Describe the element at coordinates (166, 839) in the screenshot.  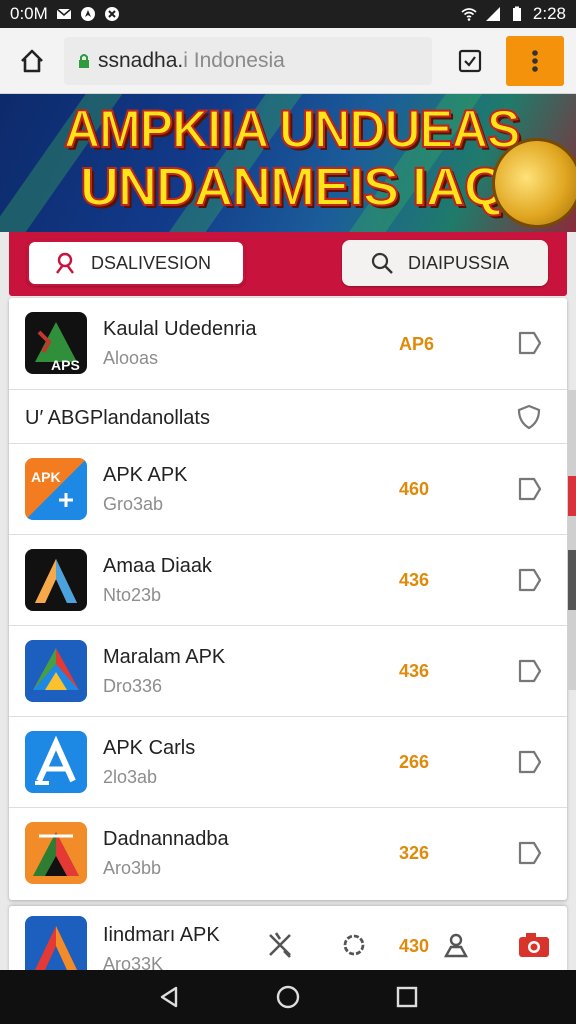
I see `app-name: Dadnannadba` at that location.